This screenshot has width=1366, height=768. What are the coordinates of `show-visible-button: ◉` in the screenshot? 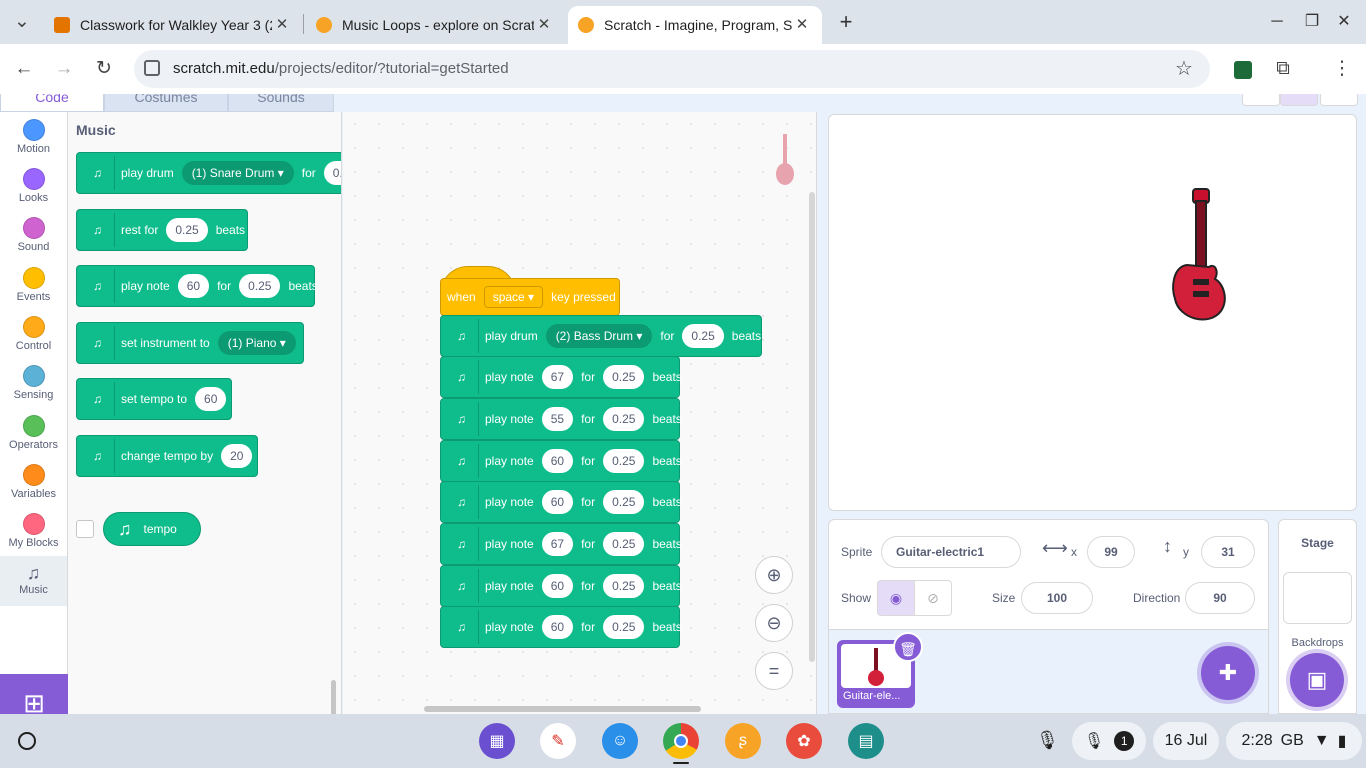 It's located at (896, 598).